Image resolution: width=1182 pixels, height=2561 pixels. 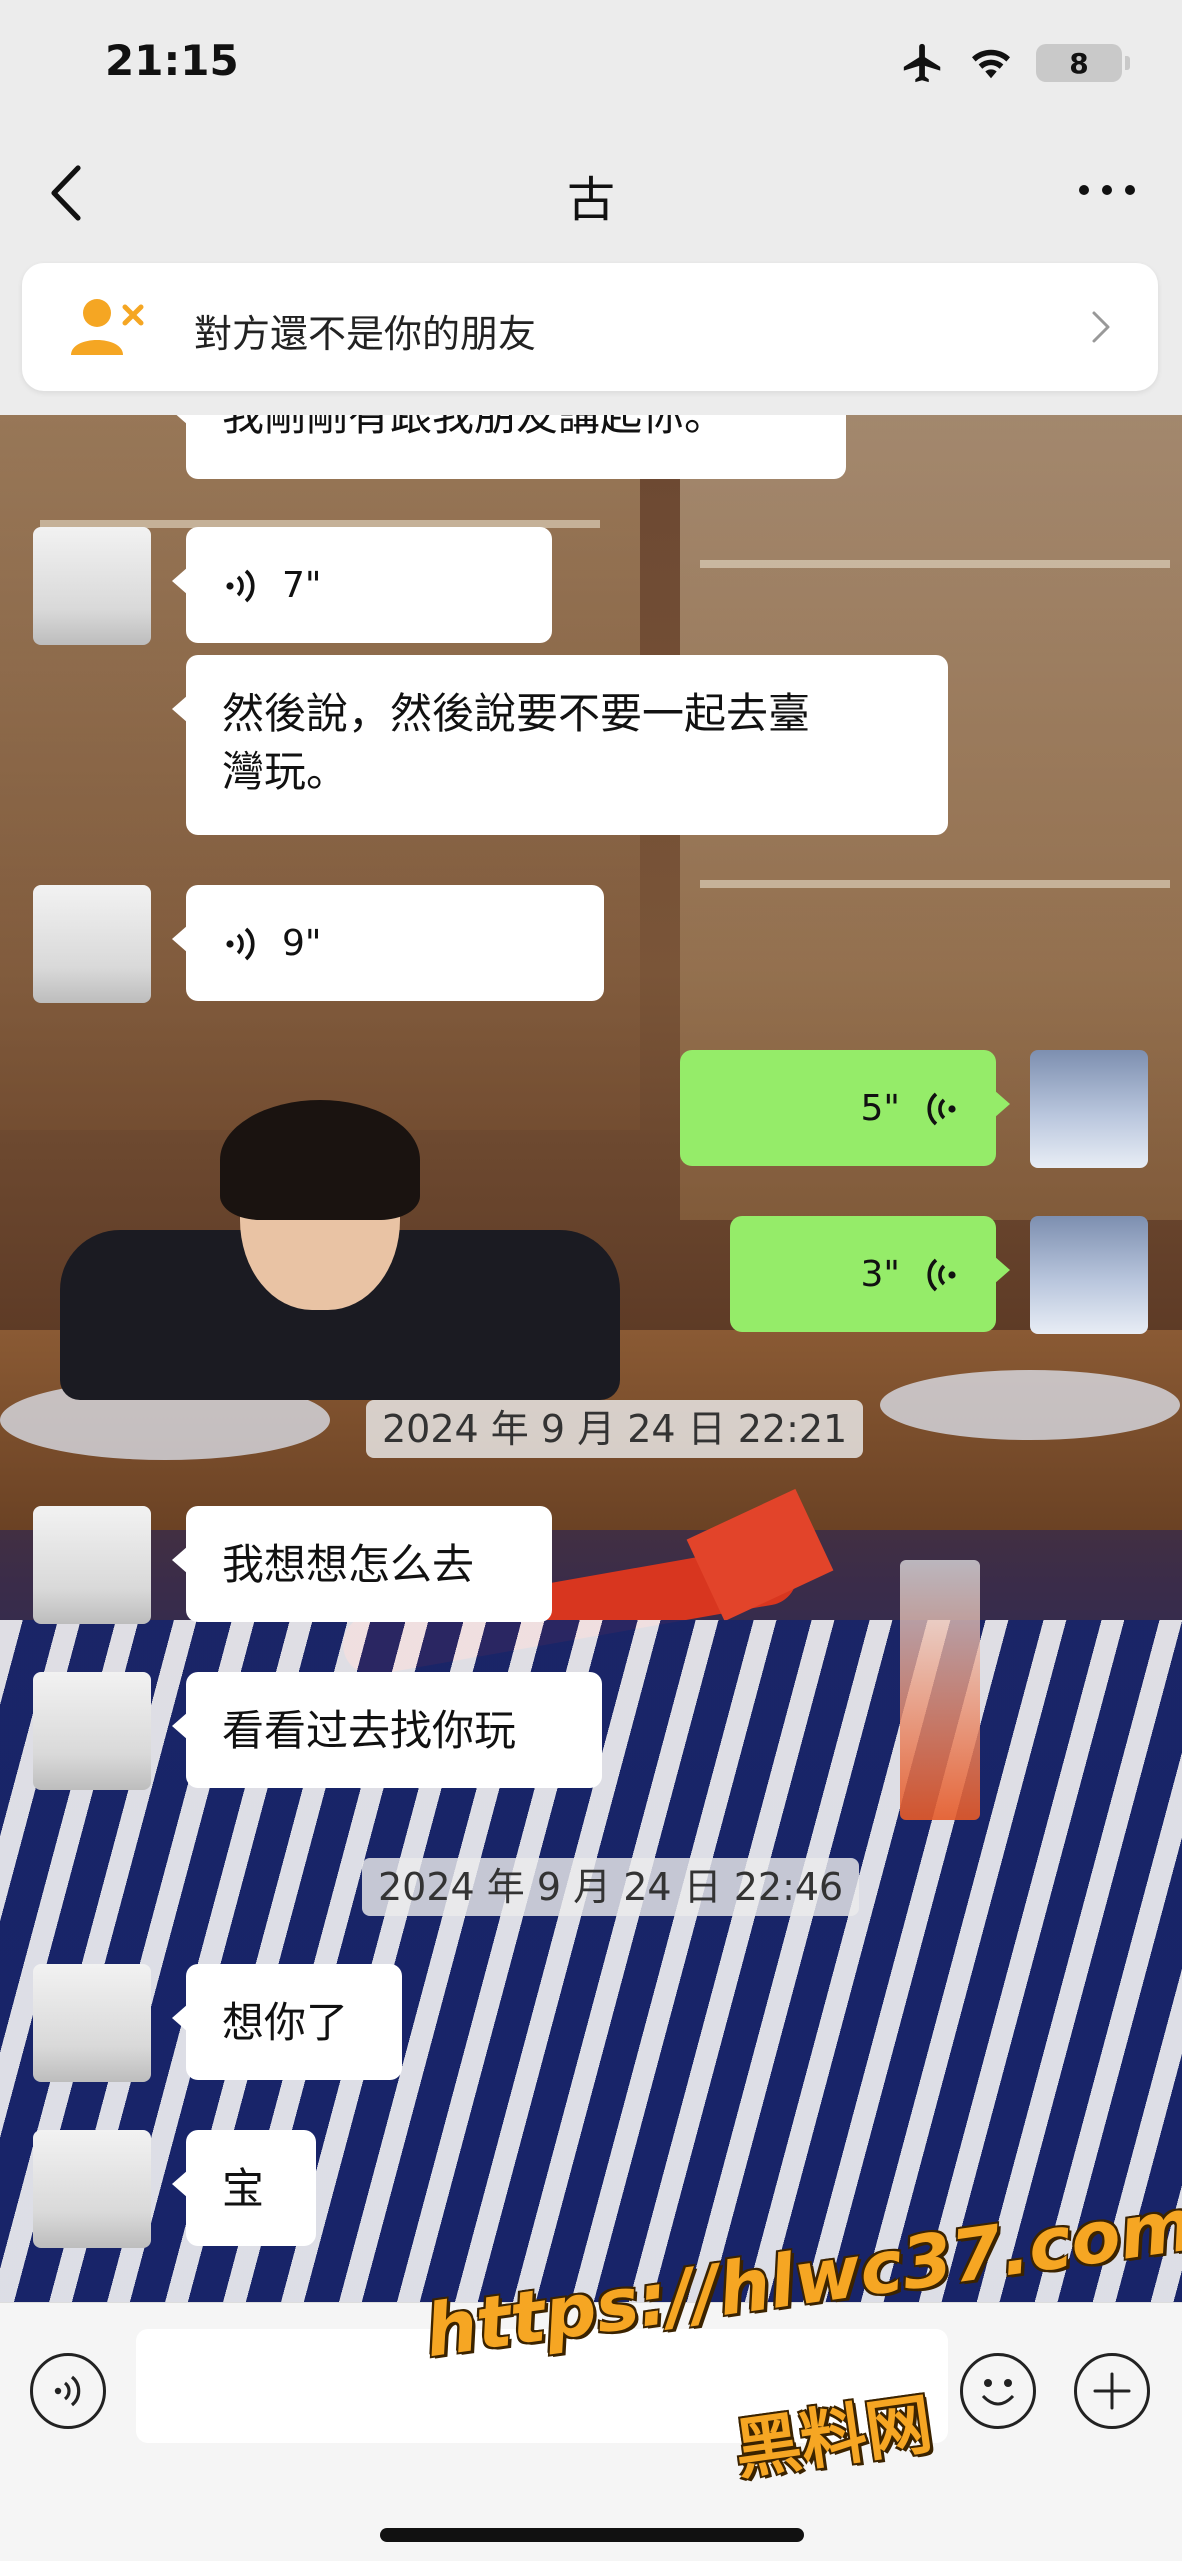 I want to click on wifi-icon, so click(x=991, y=64).